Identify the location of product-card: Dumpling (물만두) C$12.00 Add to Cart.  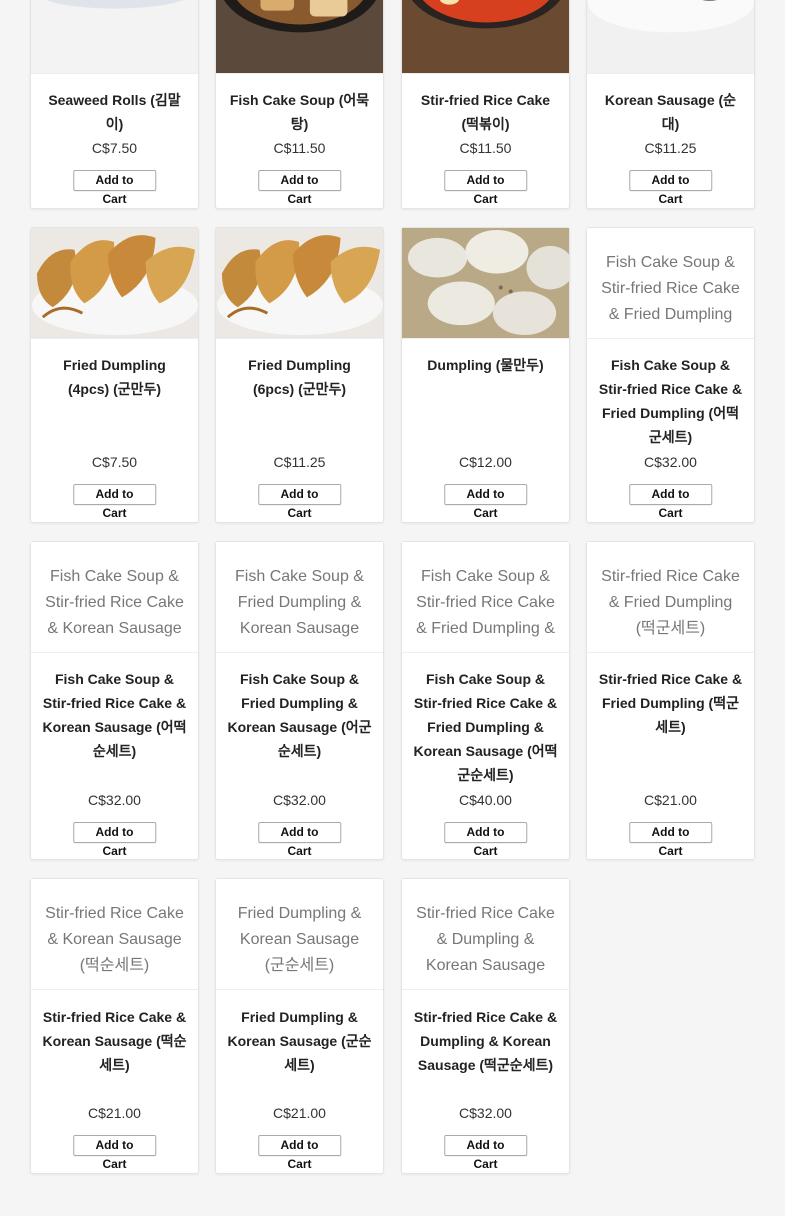
(485, 375).